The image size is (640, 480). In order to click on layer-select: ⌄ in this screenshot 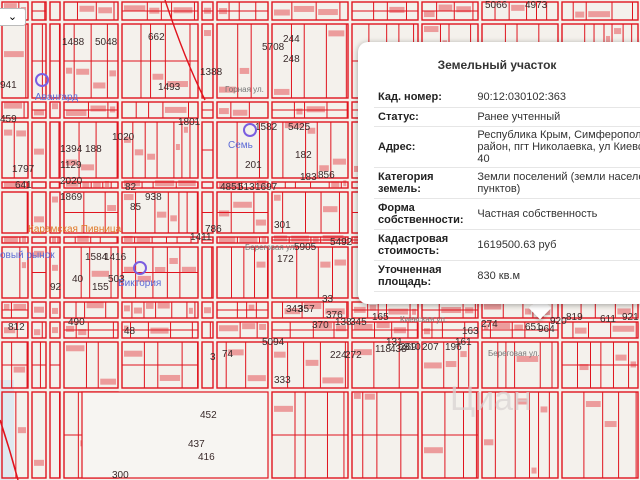, I will do `click(13, 17)`.